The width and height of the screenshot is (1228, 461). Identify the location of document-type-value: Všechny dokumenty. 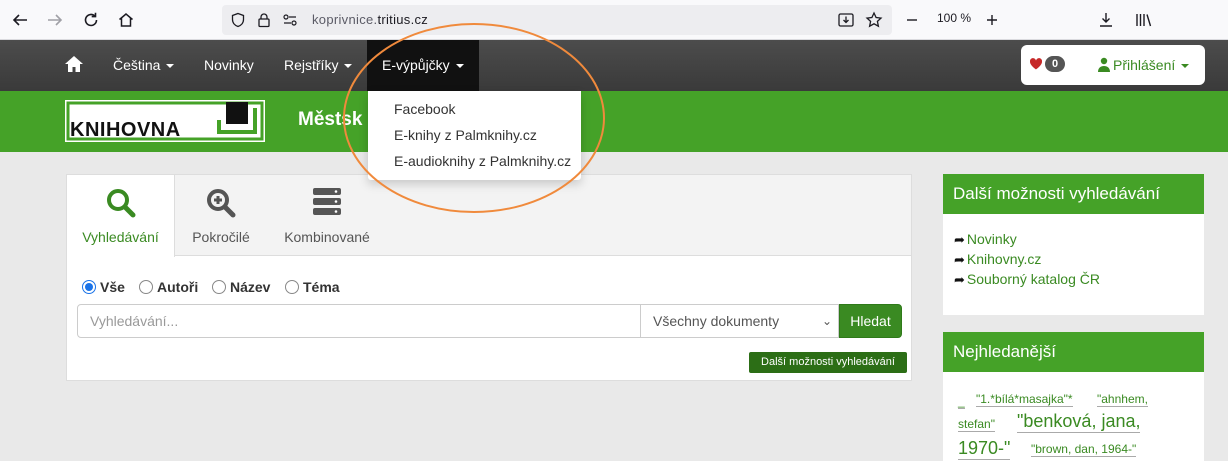
(716, 321).